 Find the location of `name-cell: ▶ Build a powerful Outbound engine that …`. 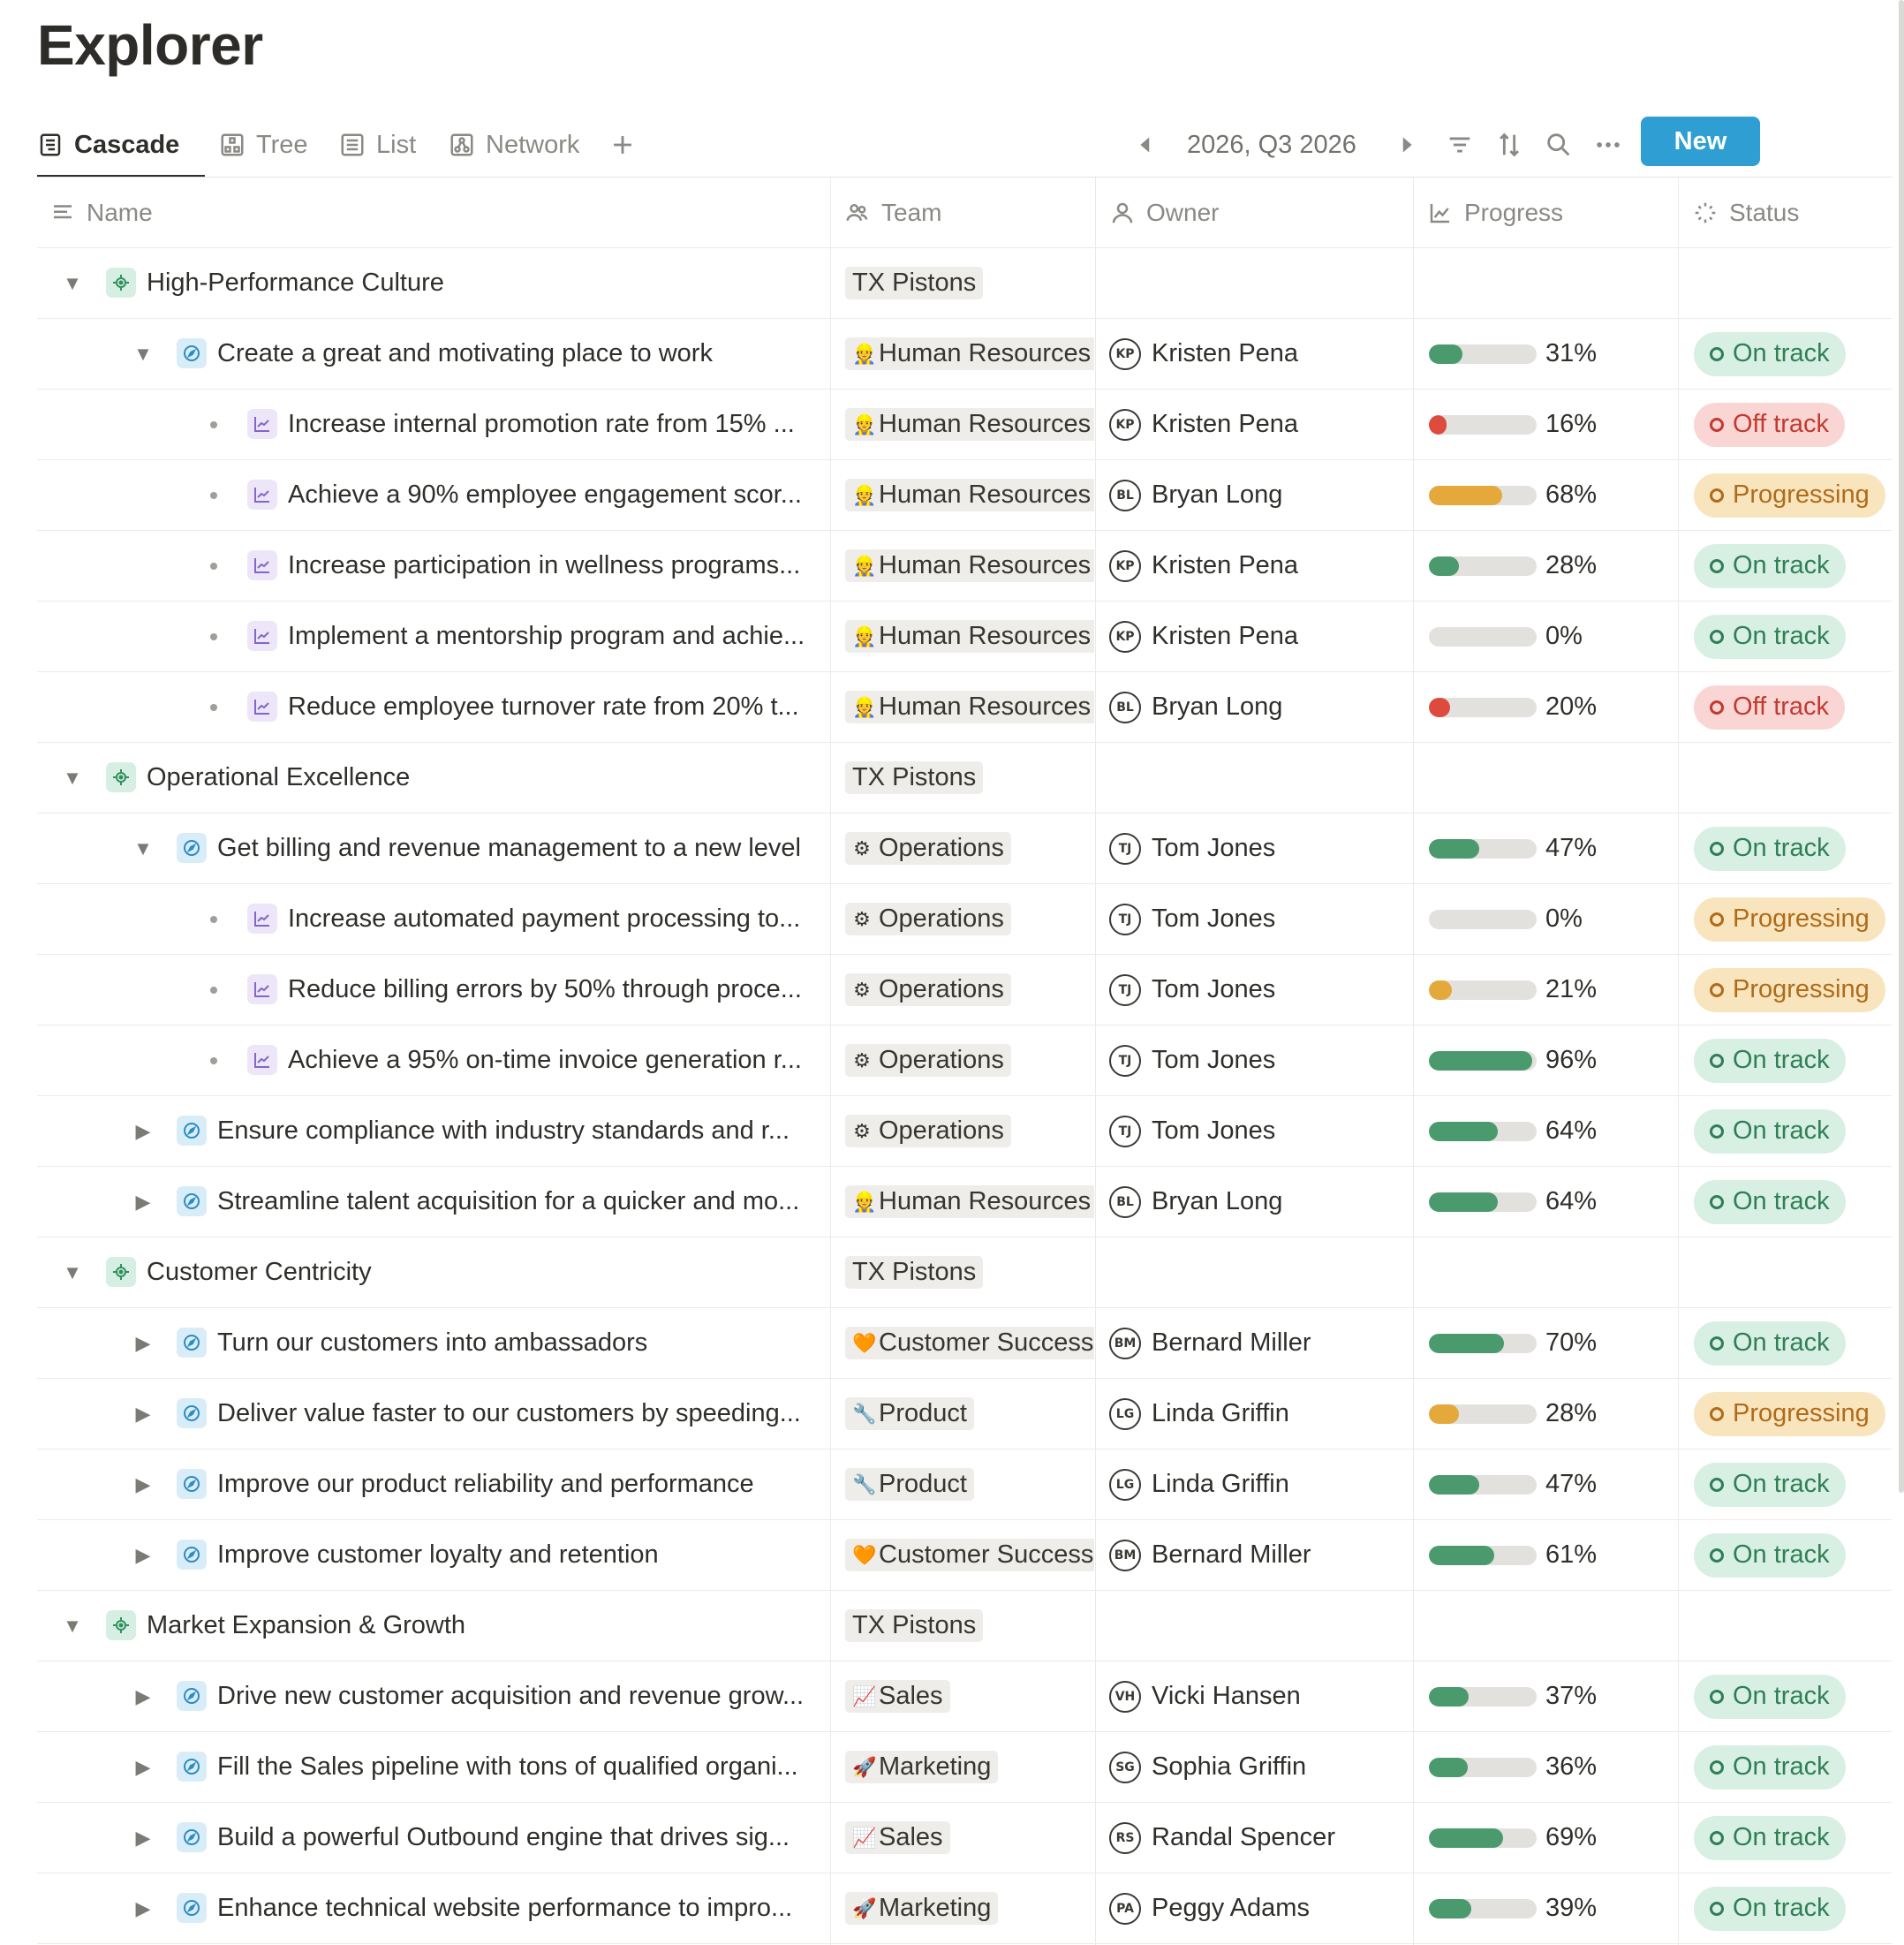

name-cell: ▶ Build a powerful Outbound engine that … is located at coordinates (433, 1838).